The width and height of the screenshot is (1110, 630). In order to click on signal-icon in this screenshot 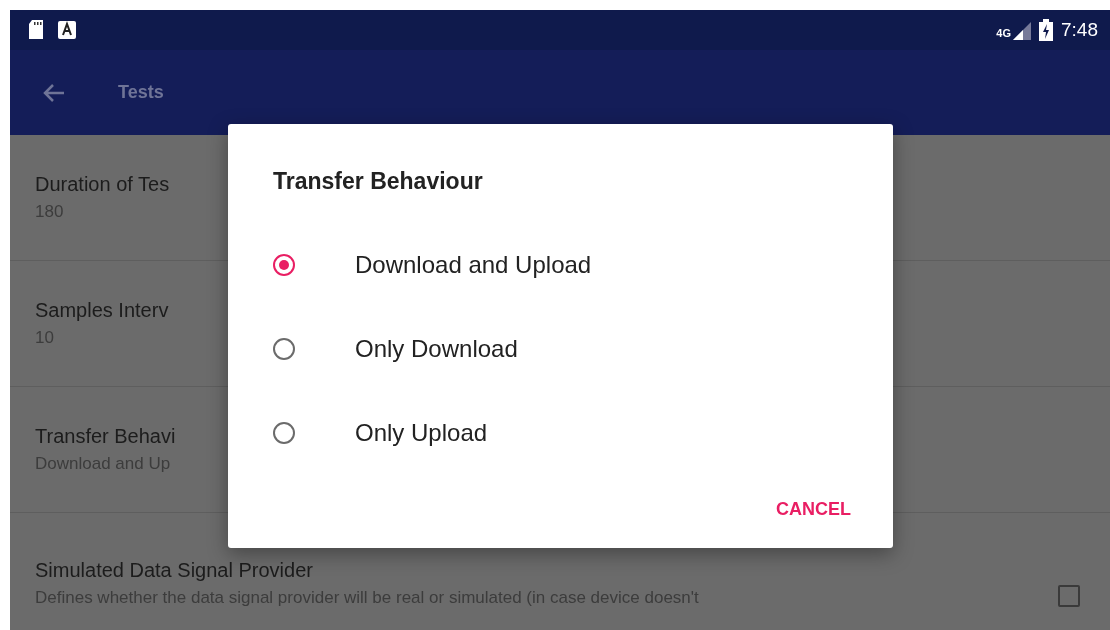, I will do `click(1021, 30)`.